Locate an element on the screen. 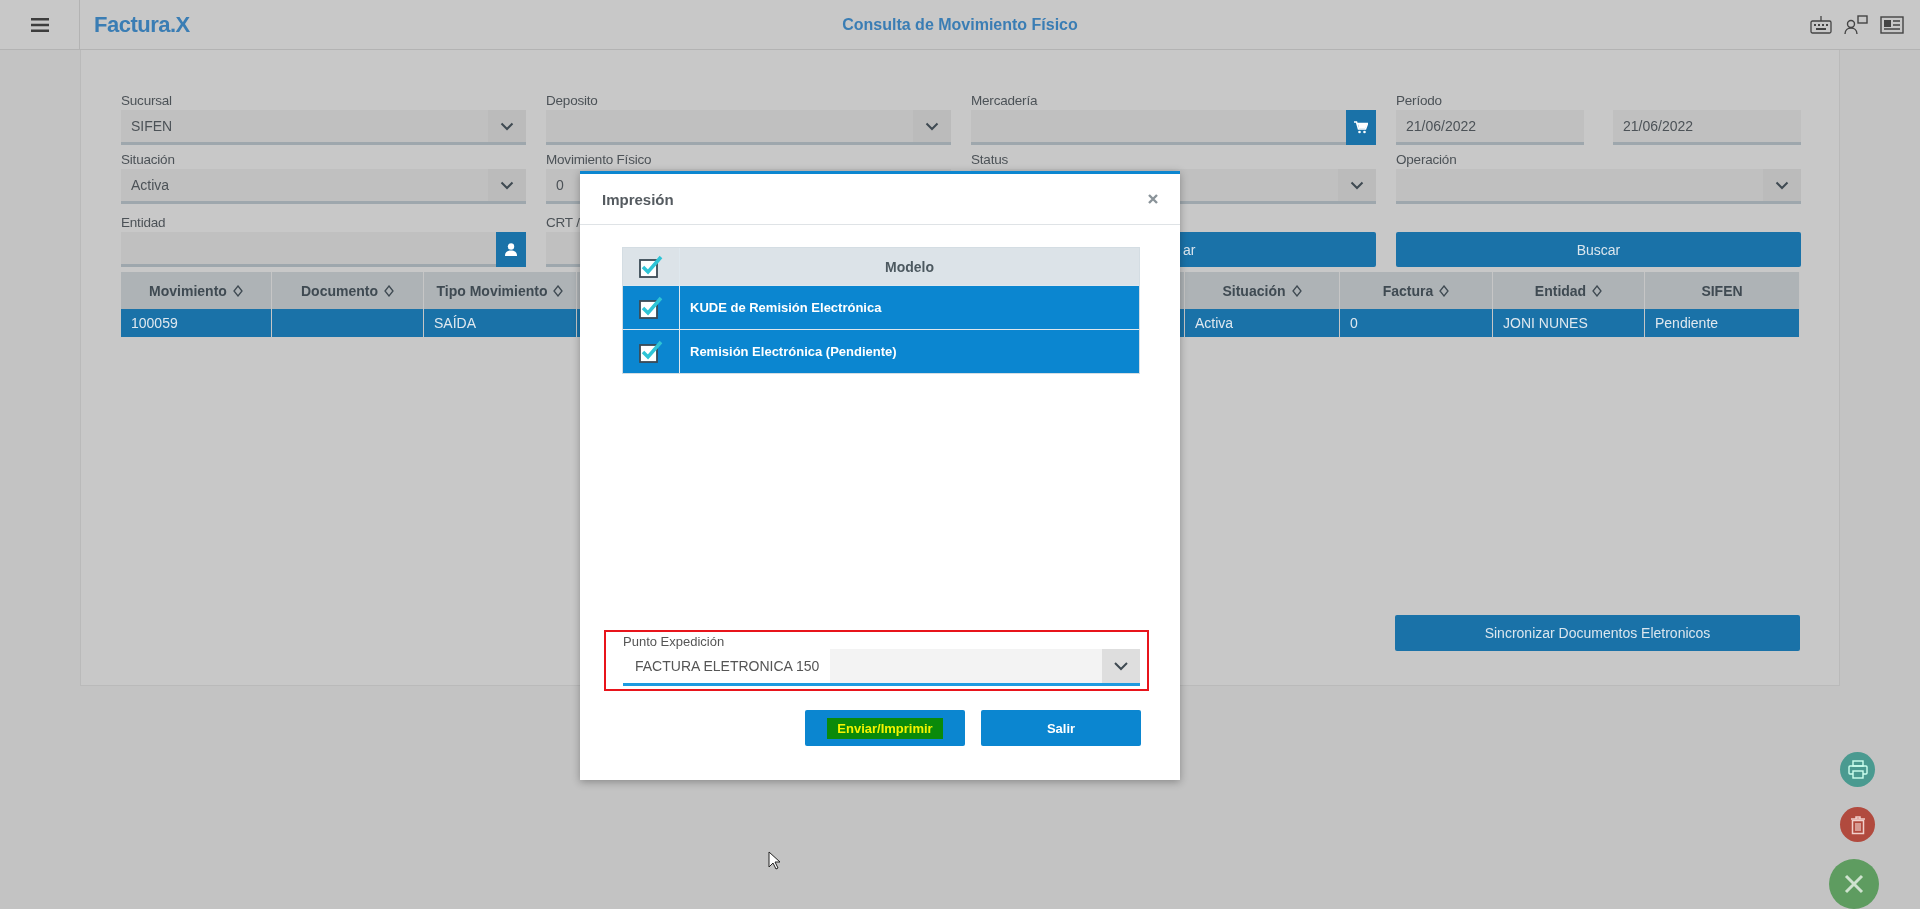  print-button is located at coordinates (1857, 769).